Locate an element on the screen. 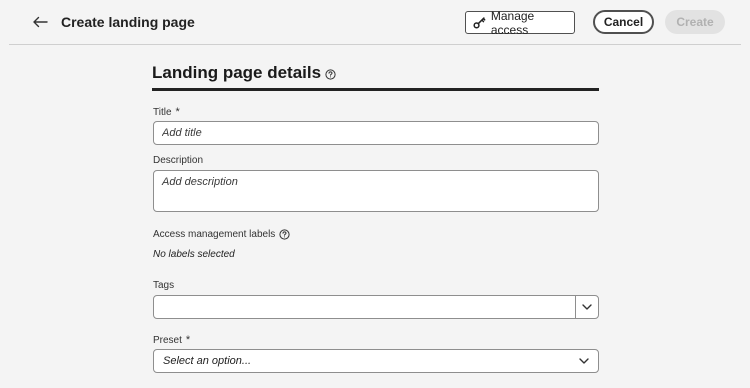 Image resolution: width=750 pixels, height=388 pixels. title-field-label: Title * is located at coordinates (166, 112).